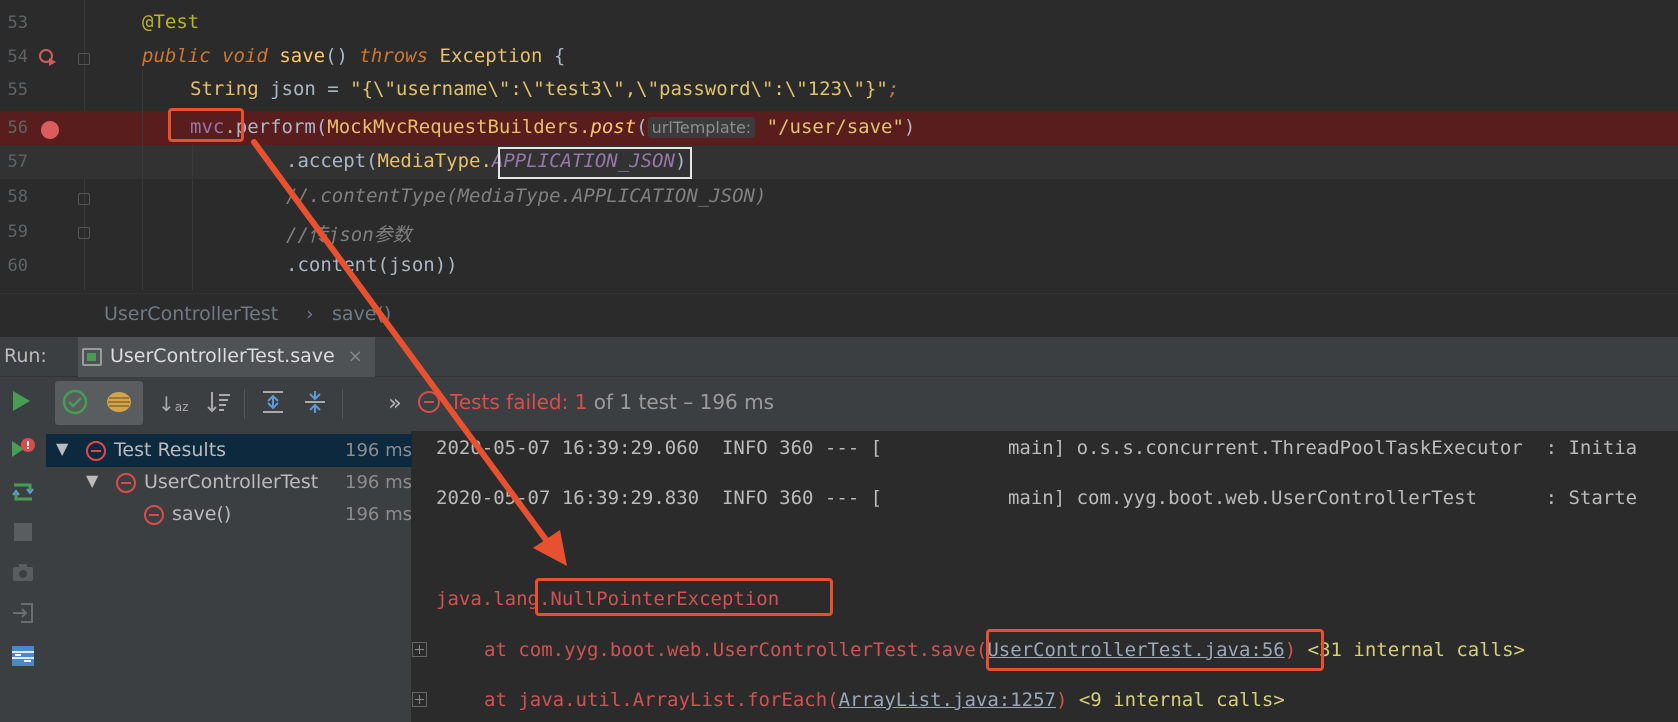  Describe the element at coordinates (336, 56) in the screenshot. I see `parens: ()` at that location.